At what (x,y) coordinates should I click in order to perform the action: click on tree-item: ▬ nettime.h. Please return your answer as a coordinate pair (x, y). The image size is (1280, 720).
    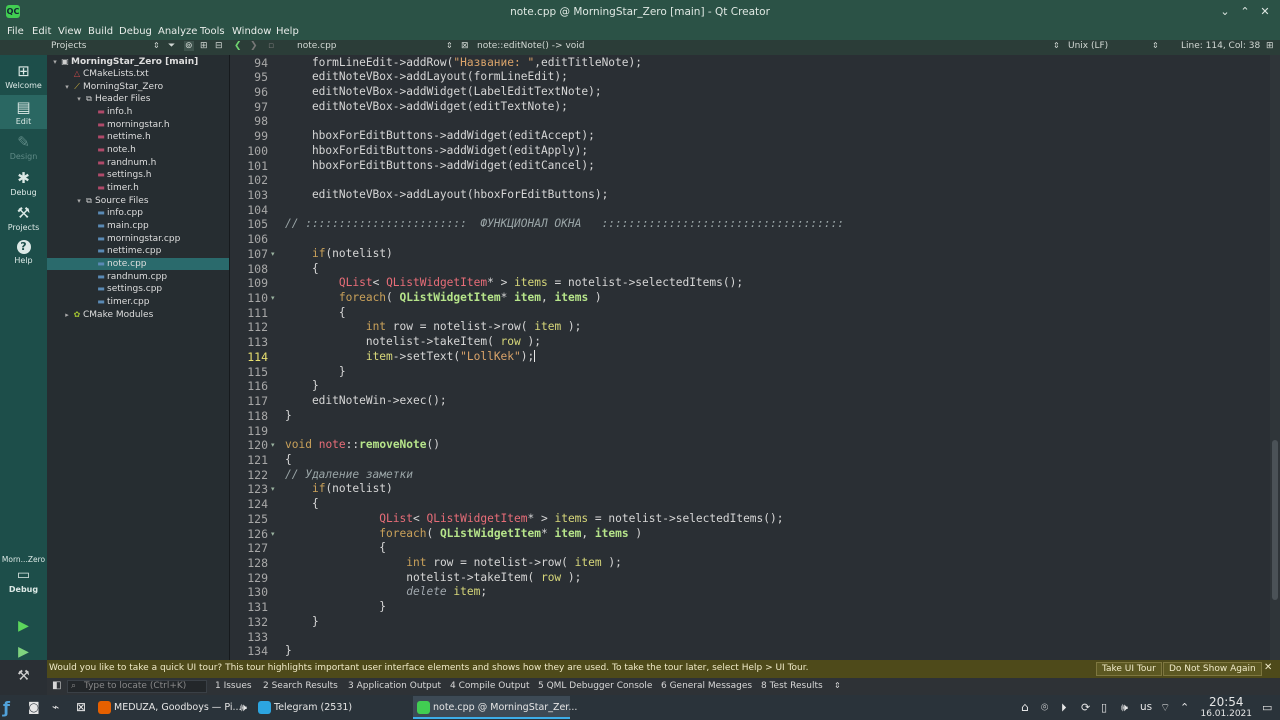
    Looking at the image, I should click on (138, 137).